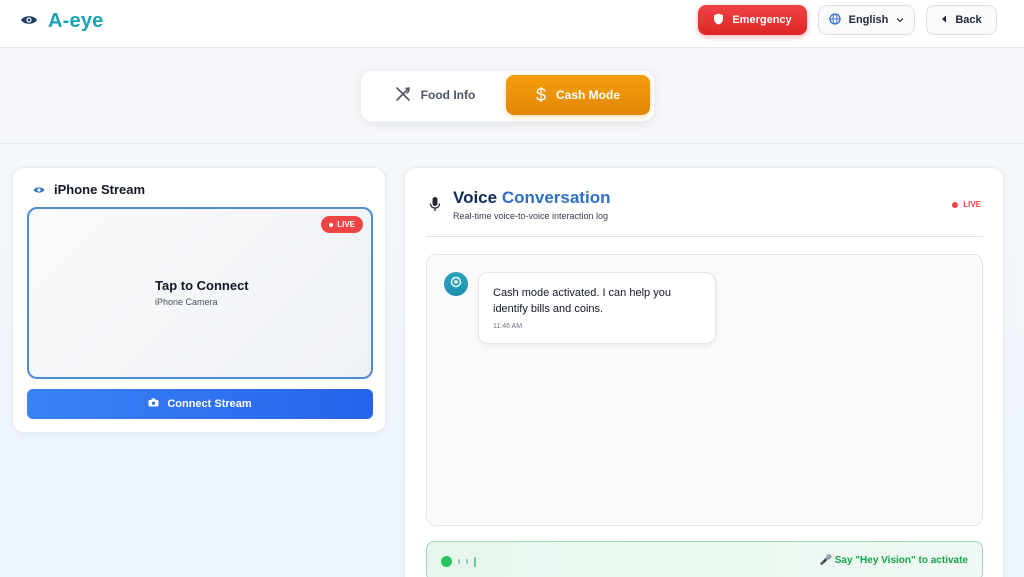  I want to click on language-select: English, so click(866, 20).